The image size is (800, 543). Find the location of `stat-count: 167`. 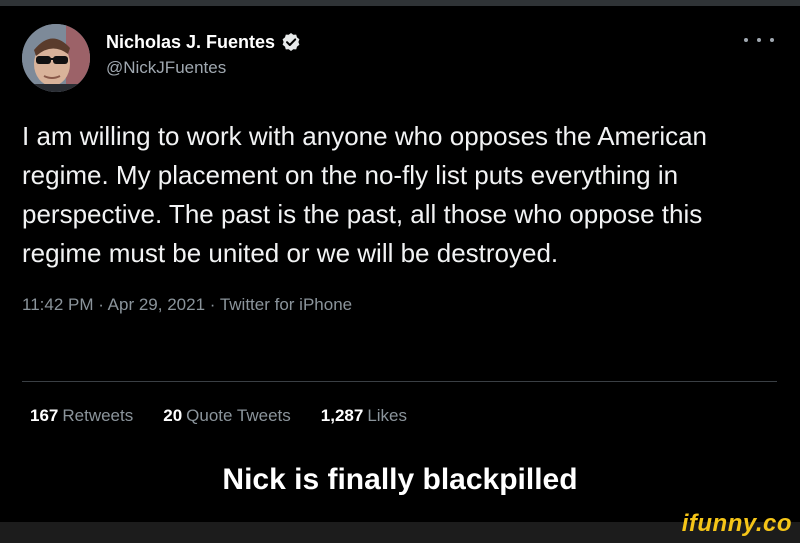

stat-count: 167 is located at coordinates (44, 415).